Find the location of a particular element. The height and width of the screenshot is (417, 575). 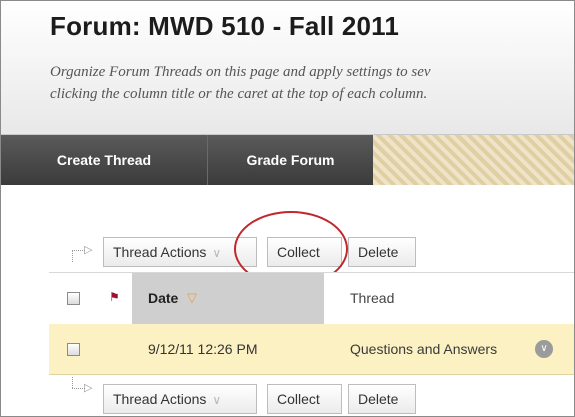

delete-button-bottom: Delete is located at coordinates (382, 399).